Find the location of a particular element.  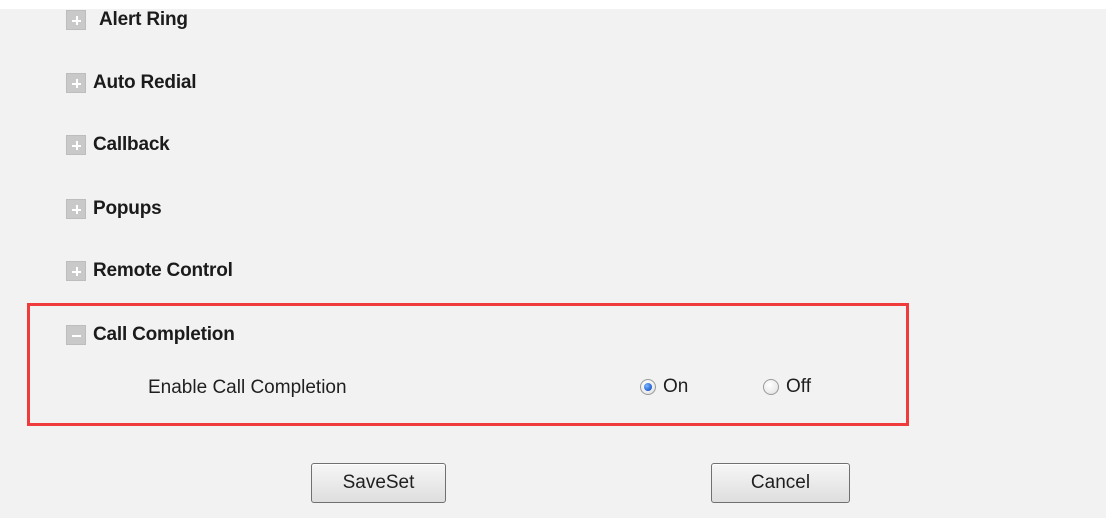

section-callback: Callback is located at coordinates (118, 145).